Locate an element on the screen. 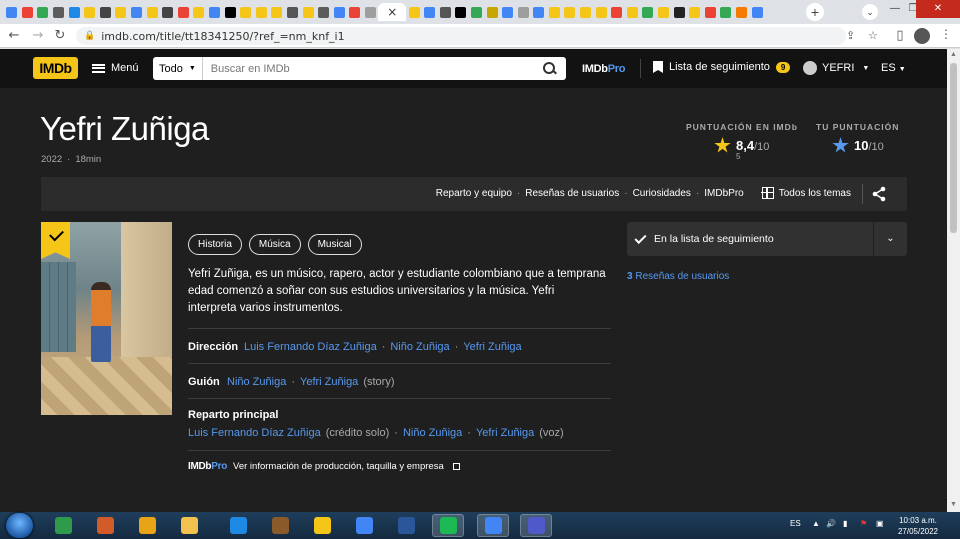 This screenshot has height=539, width=960. subnav-imdbpro: IMDbPro is located at coordinates (723, 193).